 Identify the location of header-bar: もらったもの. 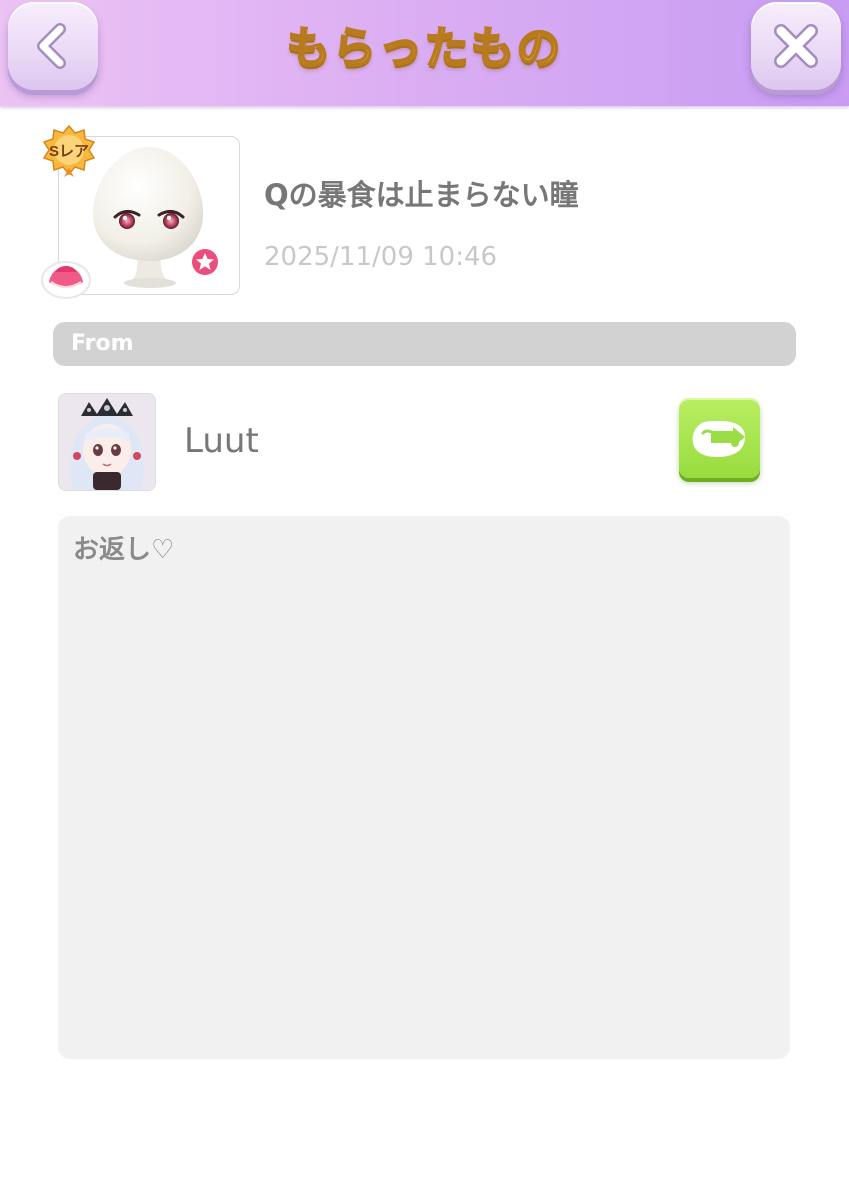
(424, 53).